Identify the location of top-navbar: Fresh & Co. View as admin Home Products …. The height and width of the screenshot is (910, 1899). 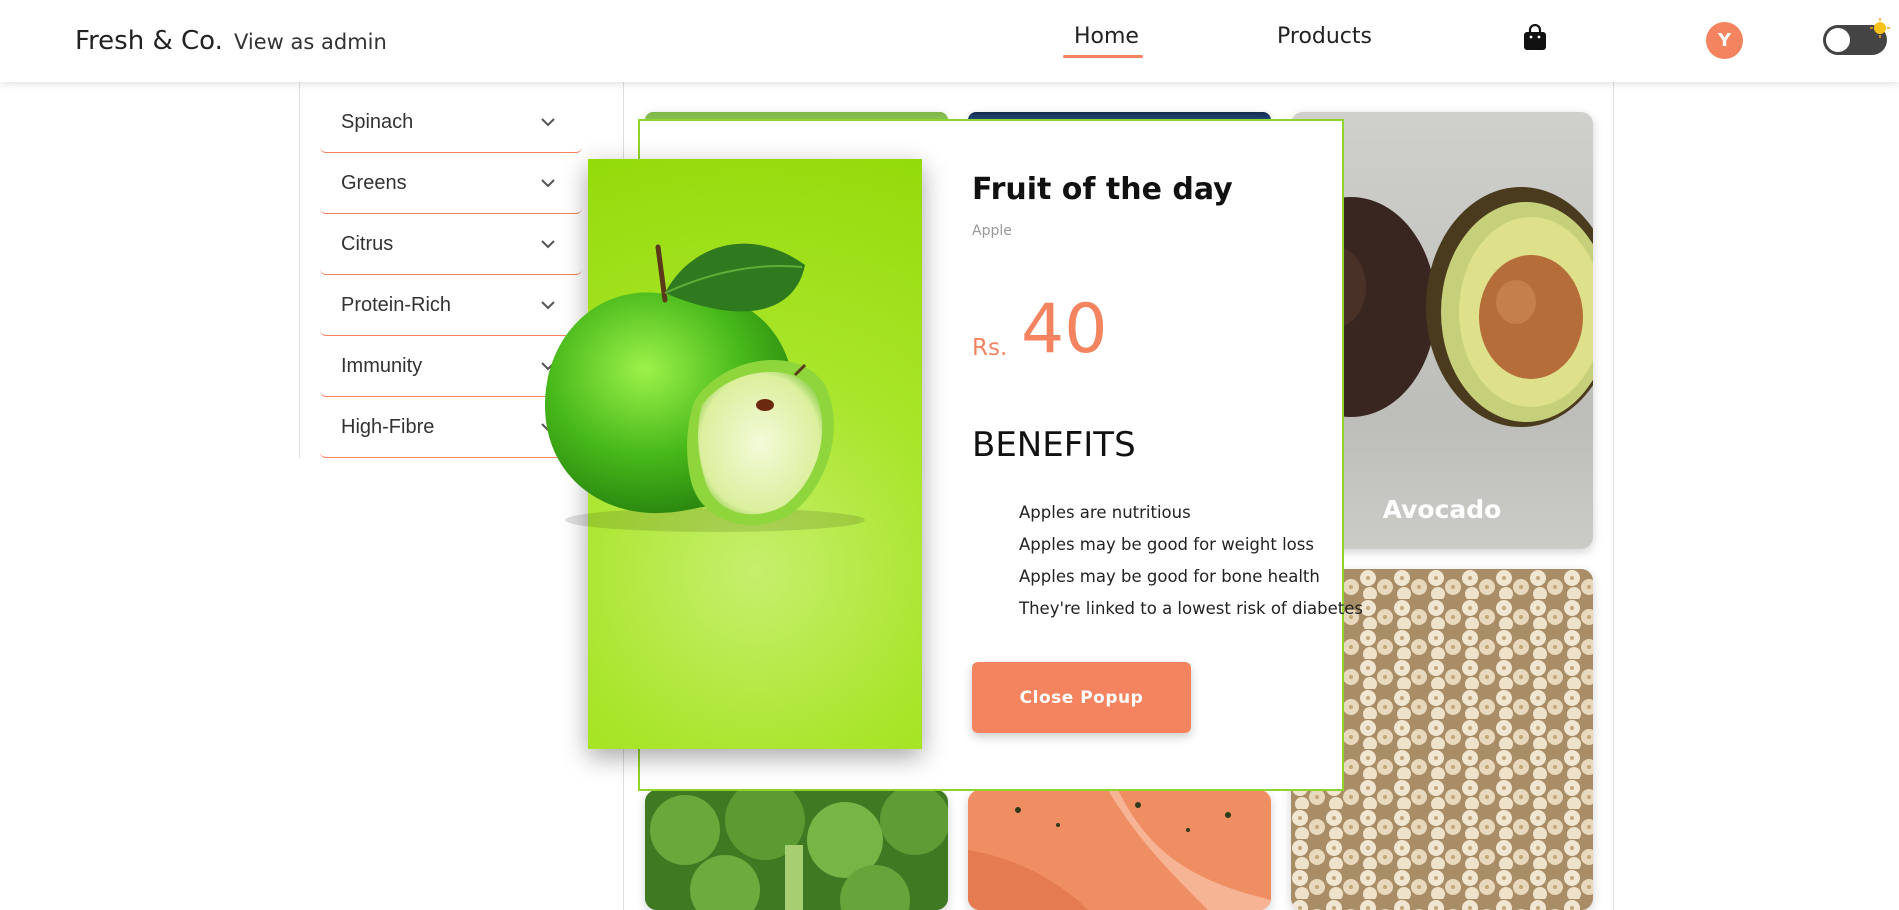
(949, 41).